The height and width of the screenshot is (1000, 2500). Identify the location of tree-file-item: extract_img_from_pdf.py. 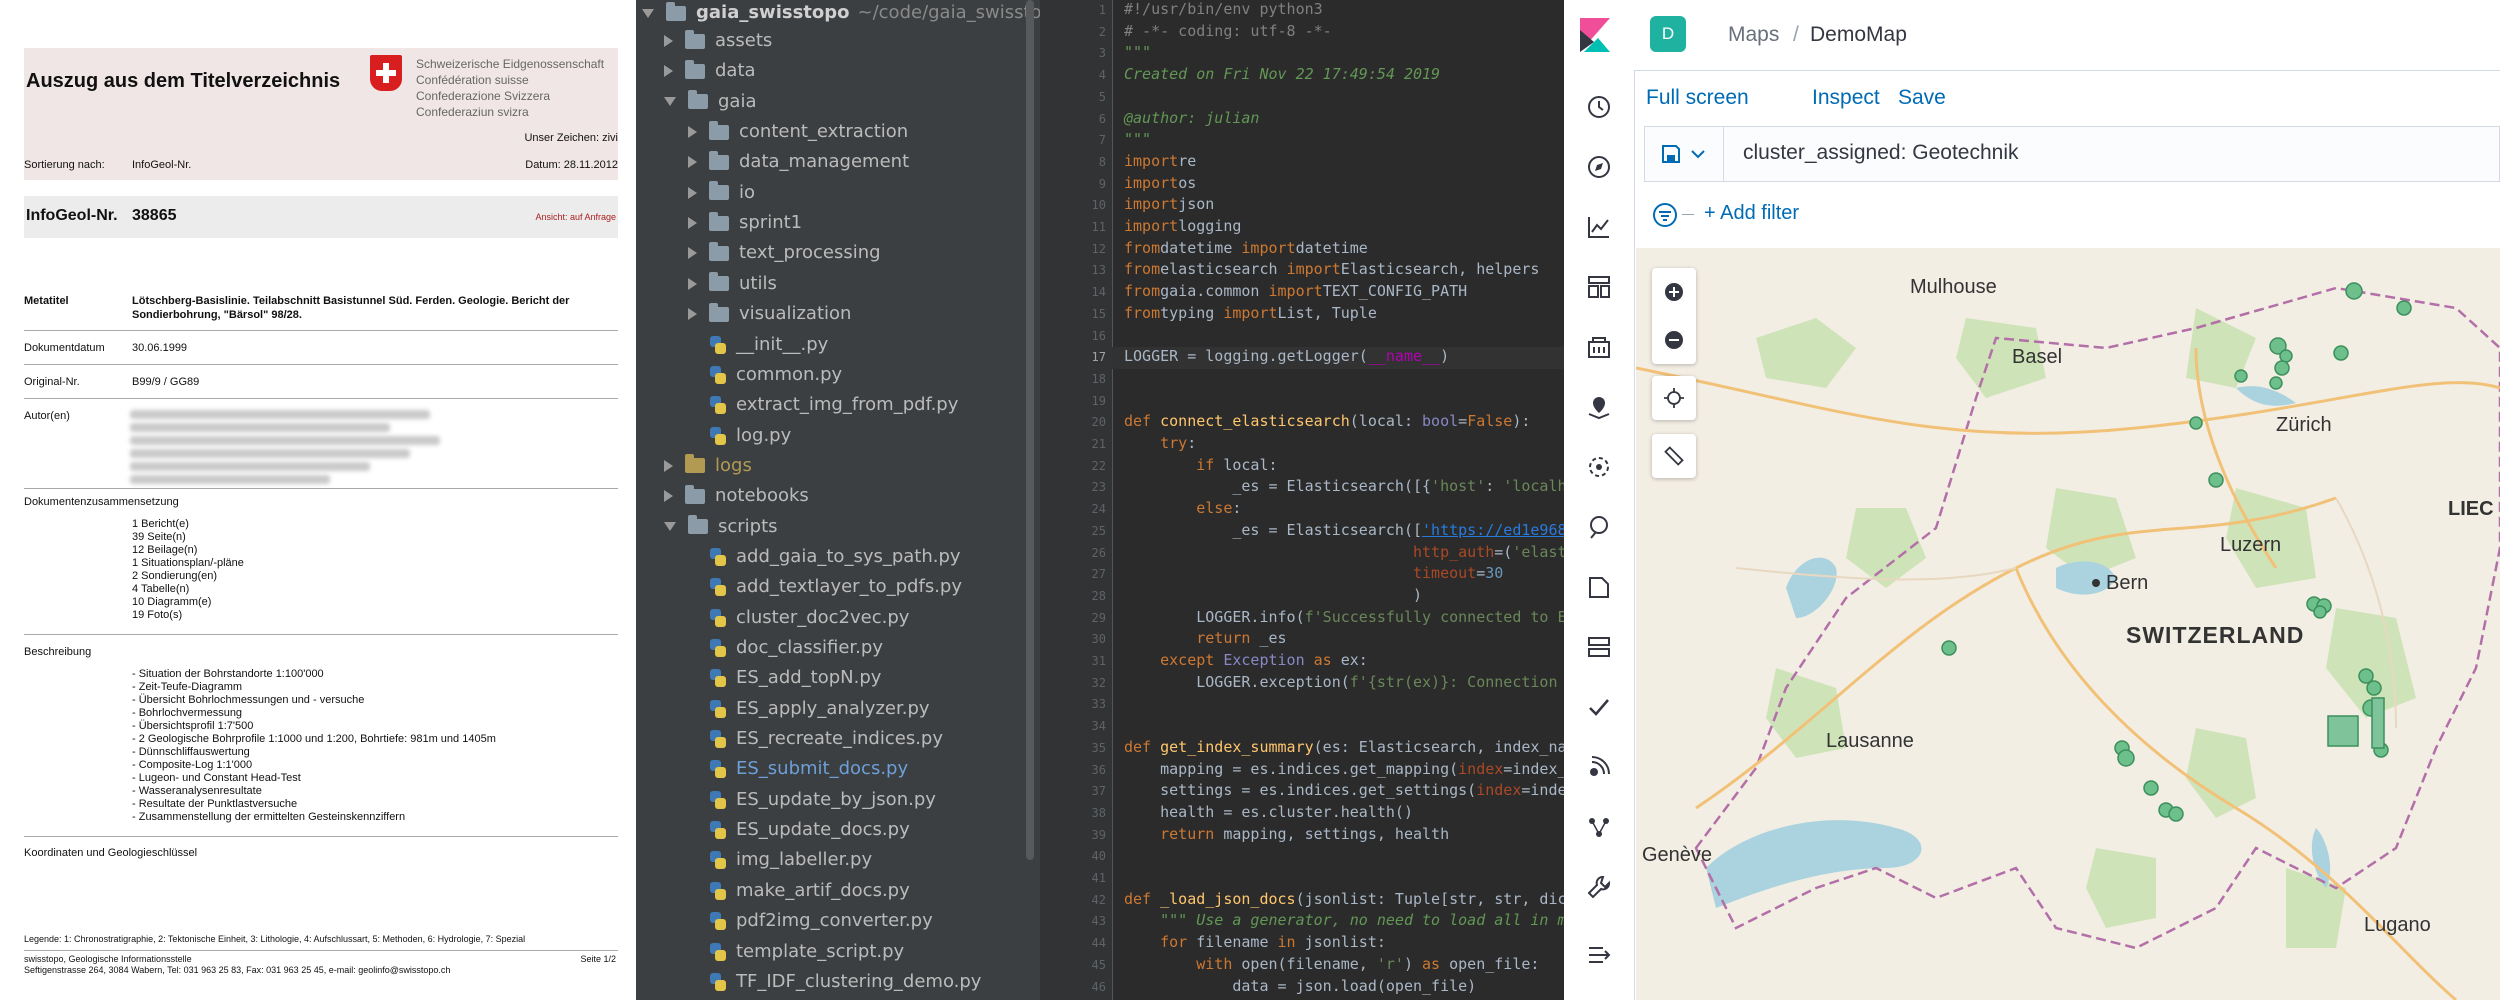
(834, 405).